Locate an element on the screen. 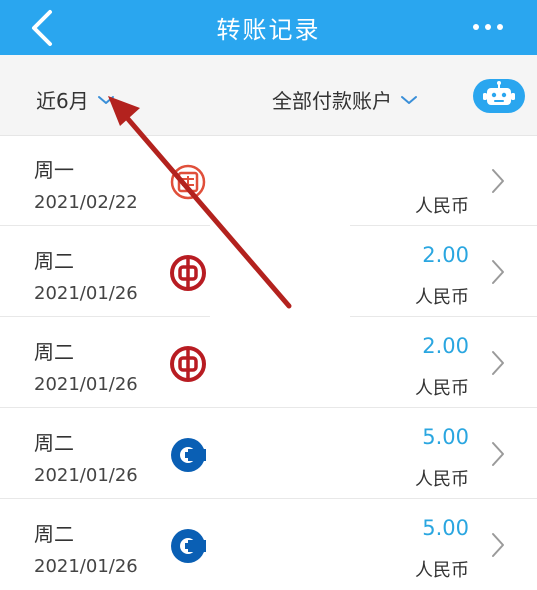 Image resolution: width=537 pixels, height=590 pixels. more-button is located at coordinates (488, 28).